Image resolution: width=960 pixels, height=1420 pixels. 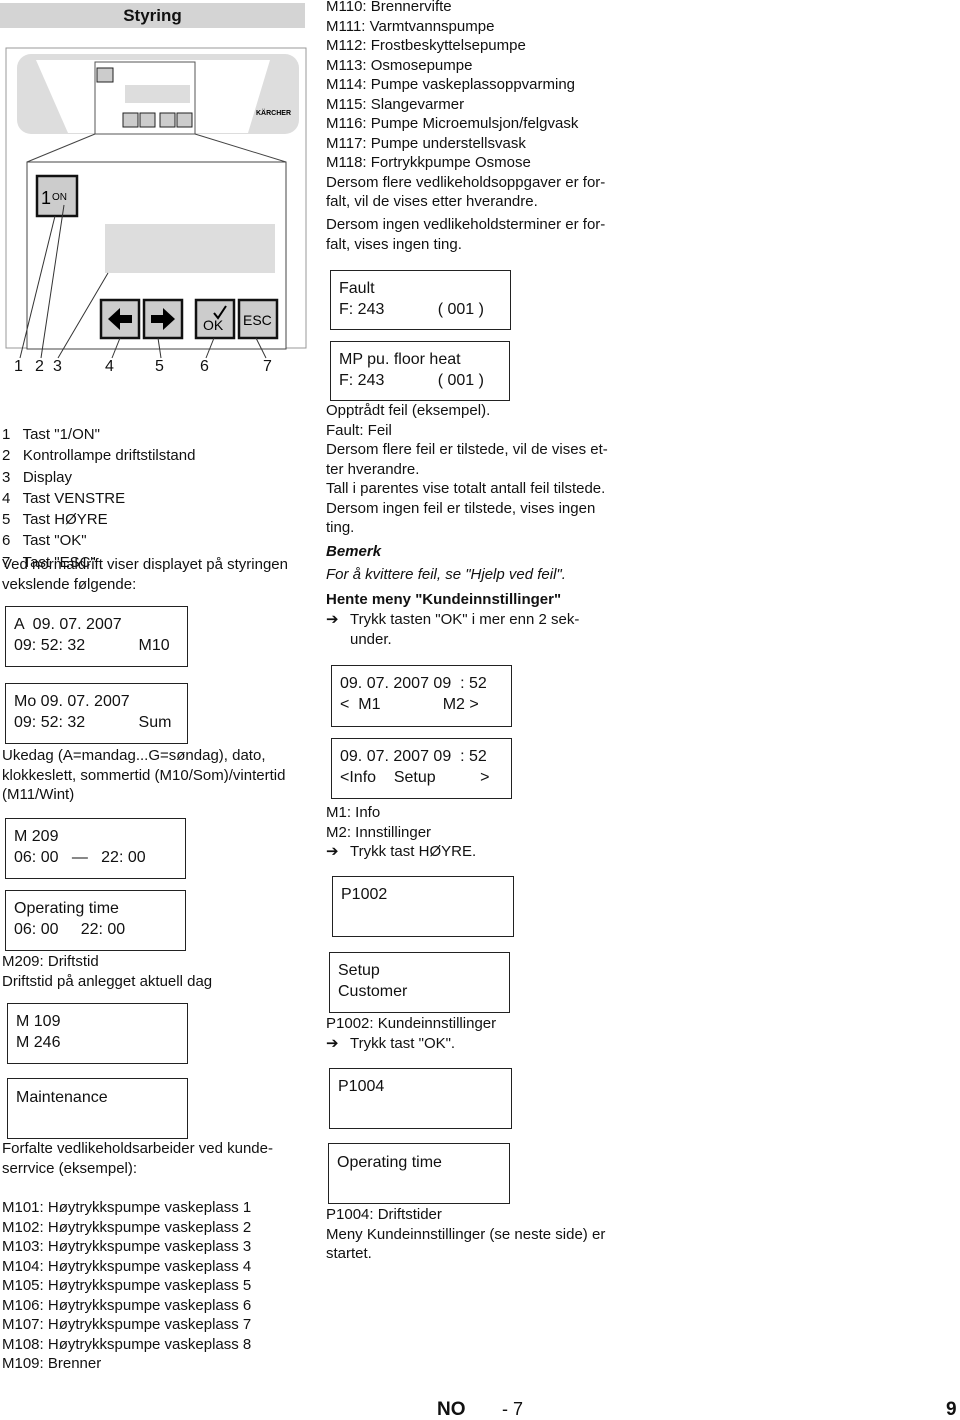 I want to click on callout-numbers: 1 2 3 4 5 6 7, so click(x=155, y=367).